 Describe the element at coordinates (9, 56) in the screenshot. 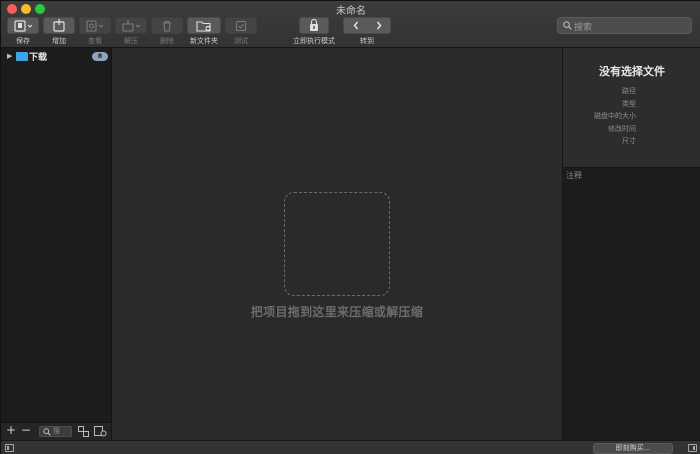

I see `disclosure-triangle-icon: ▶` at that location.